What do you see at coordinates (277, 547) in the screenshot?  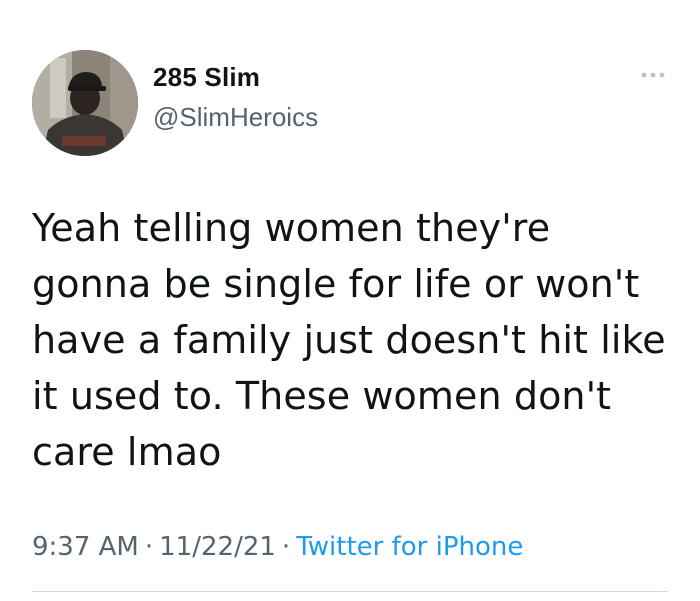 I see `tweet-metadata: 9:37 AM · 11/22/21 · Twitter for iPhone` at bounding box center [277, 547].